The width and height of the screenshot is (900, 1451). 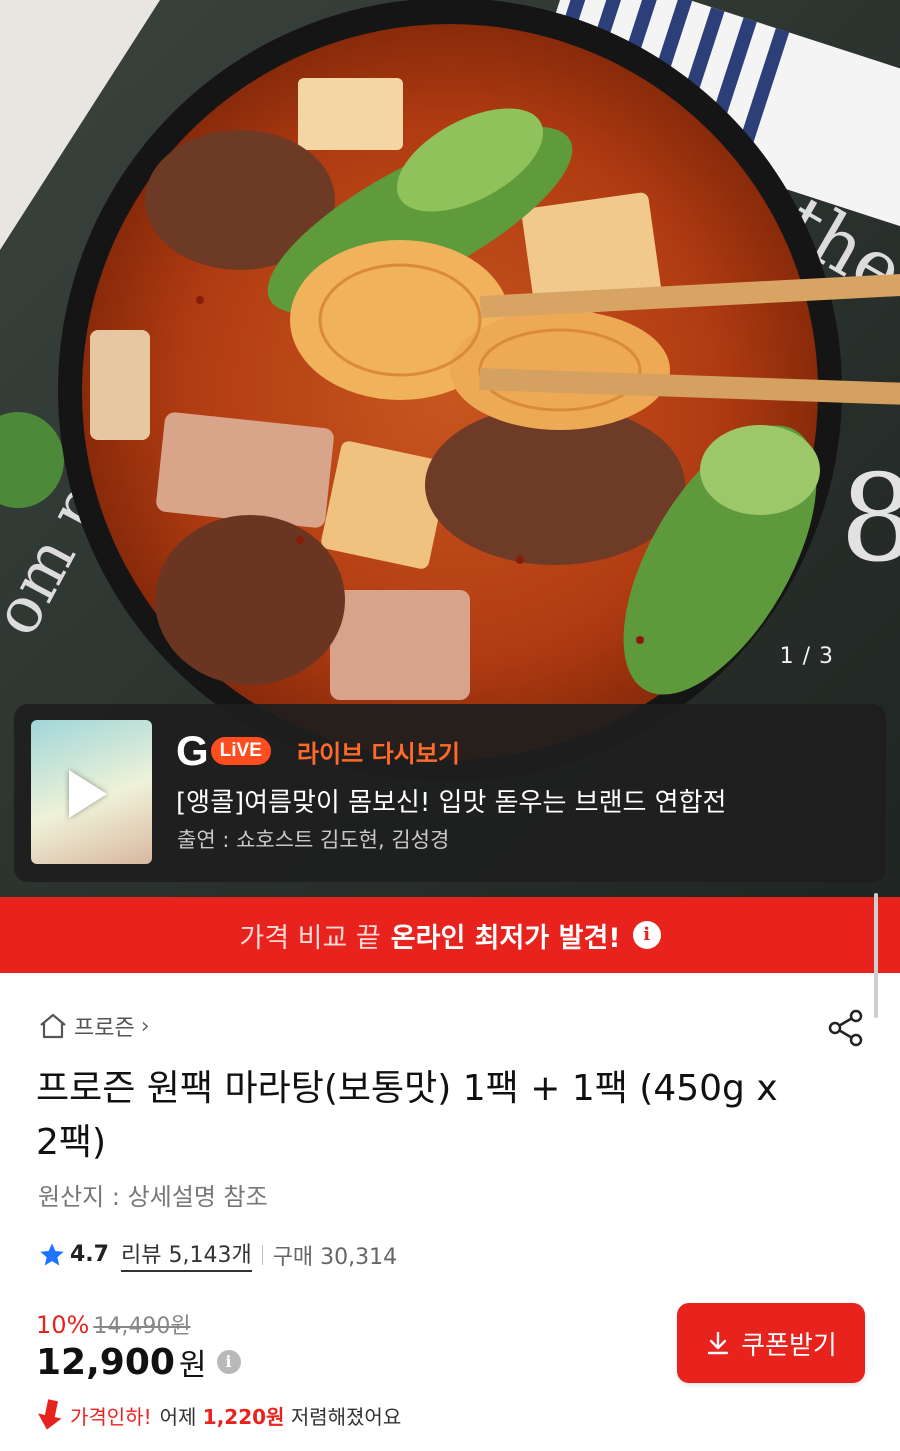 What do you see at coordinates (846, 1028) in the screenshot?
I see `share-icon` at bounding box center [846, 1028].